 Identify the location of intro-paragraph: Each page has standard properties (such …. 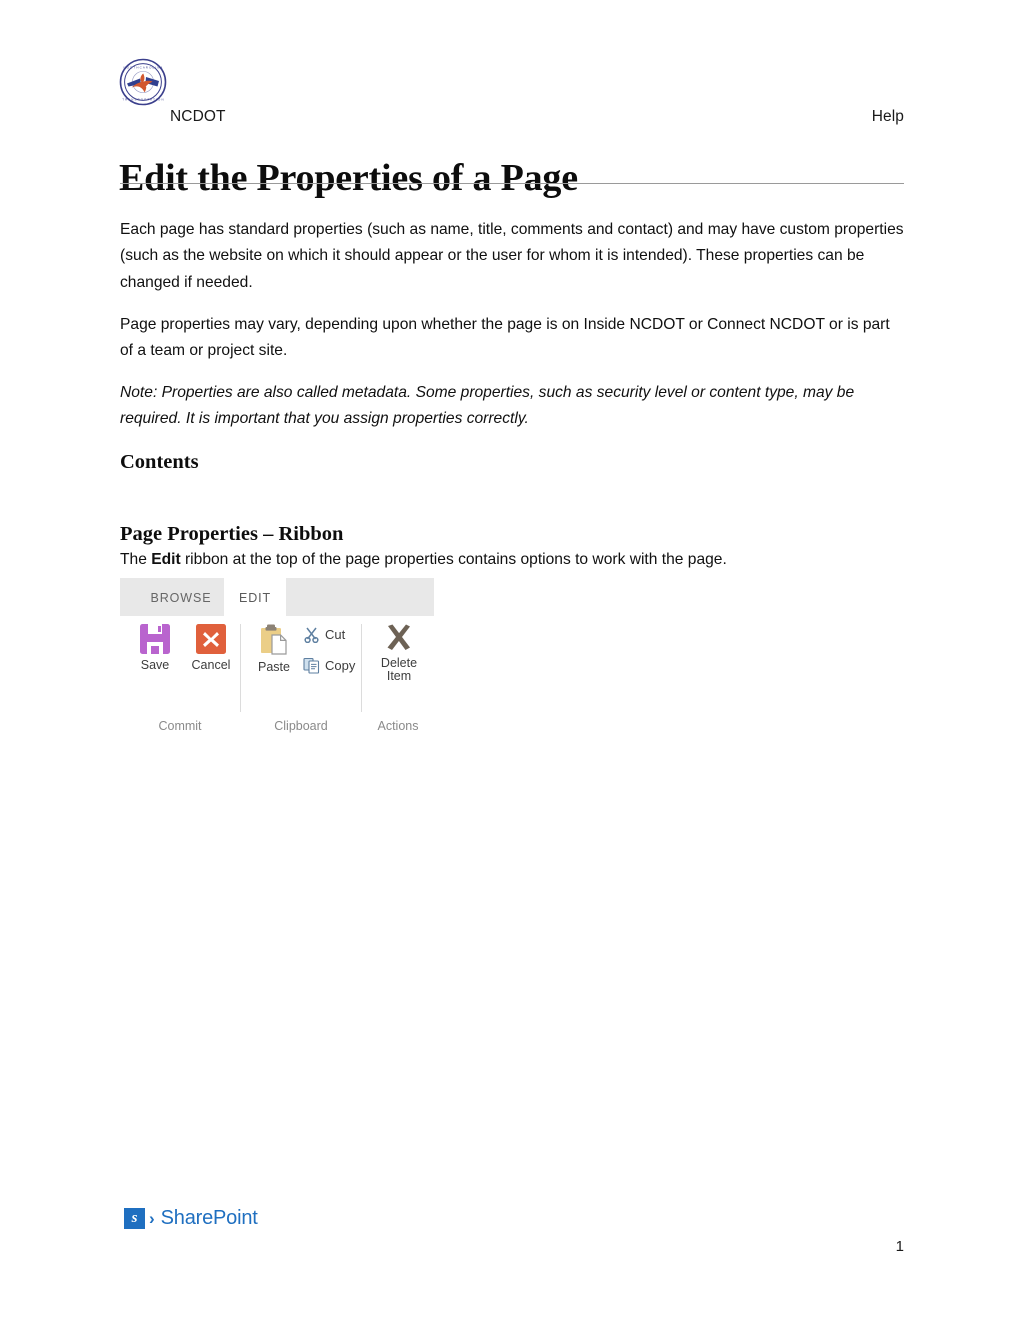
(512, 255).